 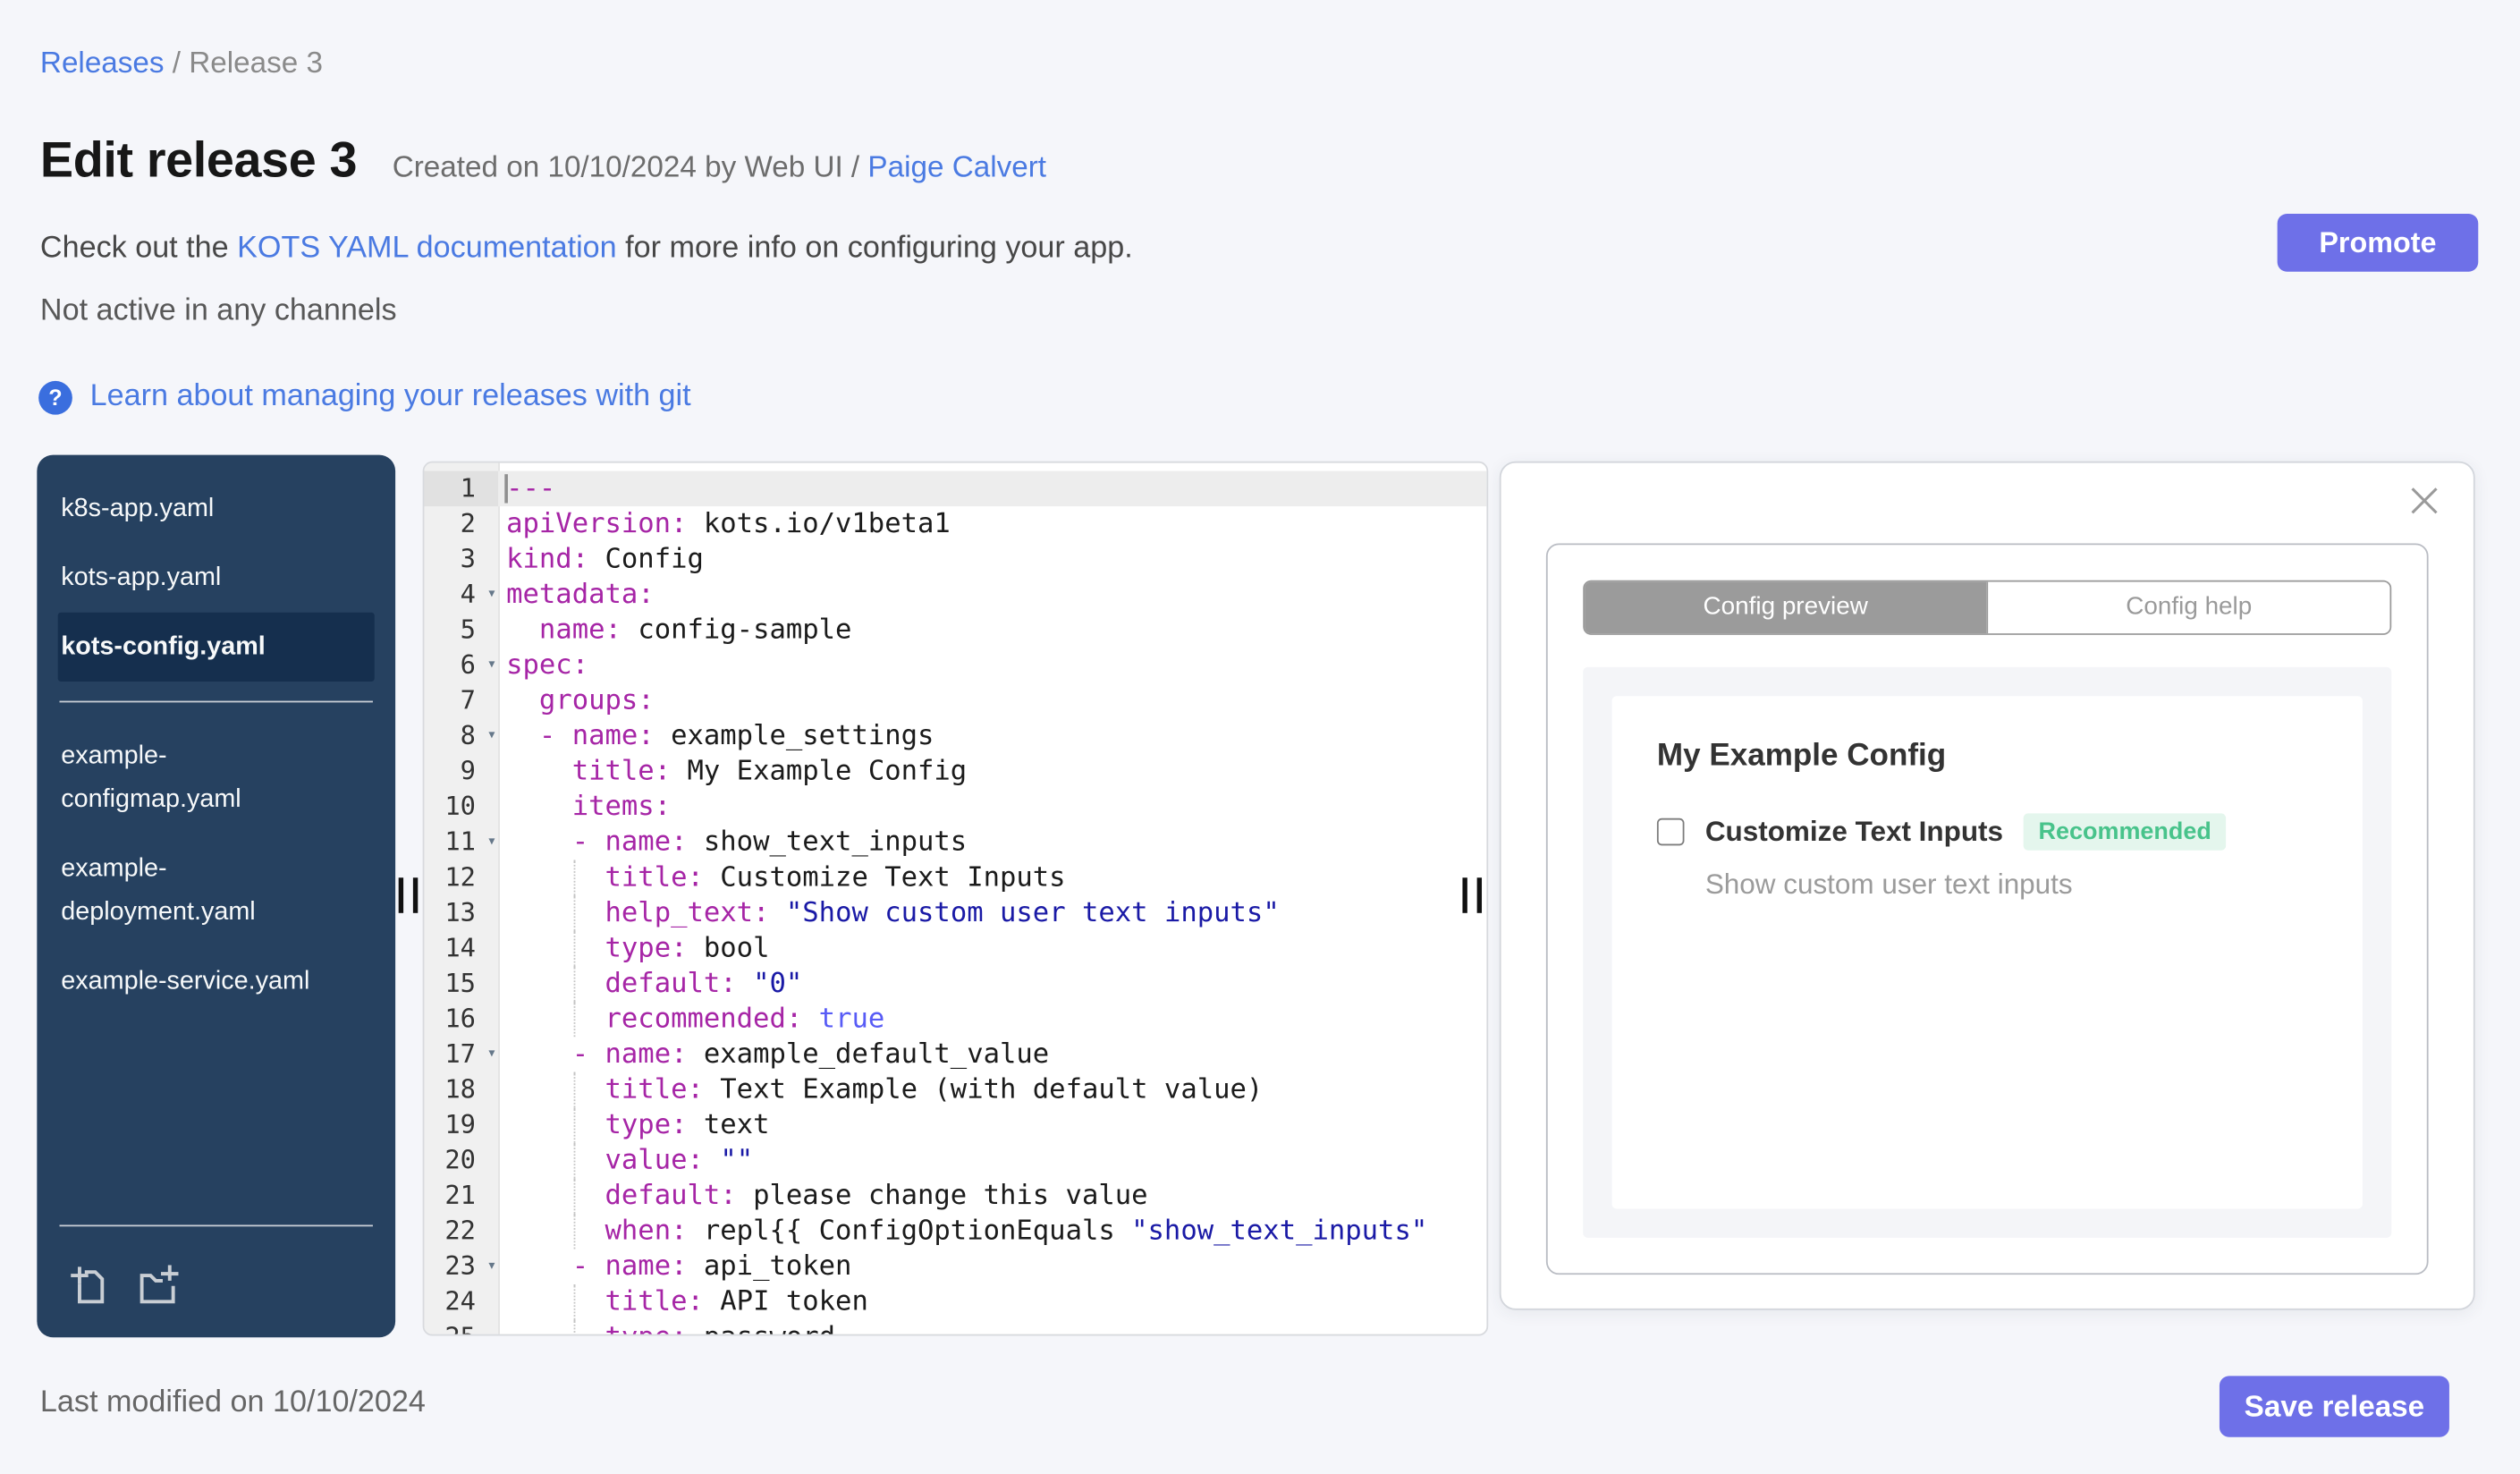 I want to click on file-item: example-service.yaml, so click(x=216, y=981).